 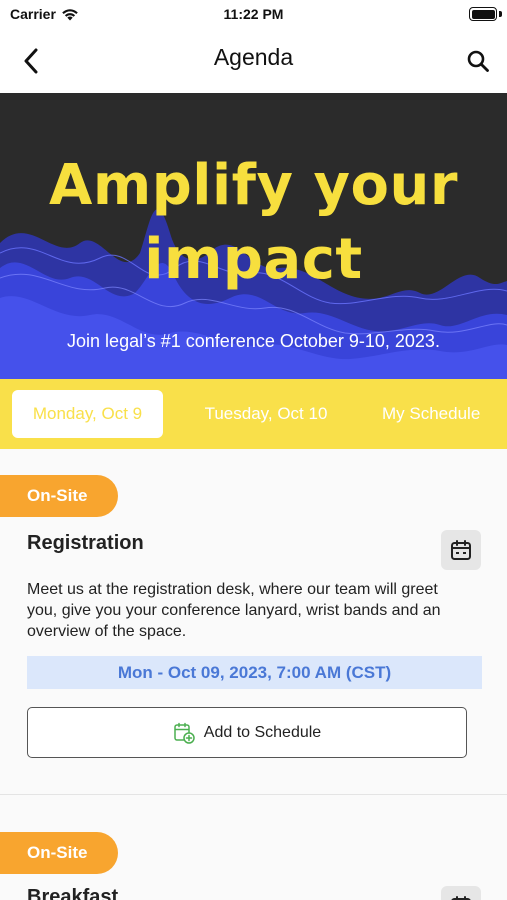 What do you see at coordinates (87, 414) in the screenshot?
I see `tab-monday: Monday, Oct 9` at bounding box center [87, 414].